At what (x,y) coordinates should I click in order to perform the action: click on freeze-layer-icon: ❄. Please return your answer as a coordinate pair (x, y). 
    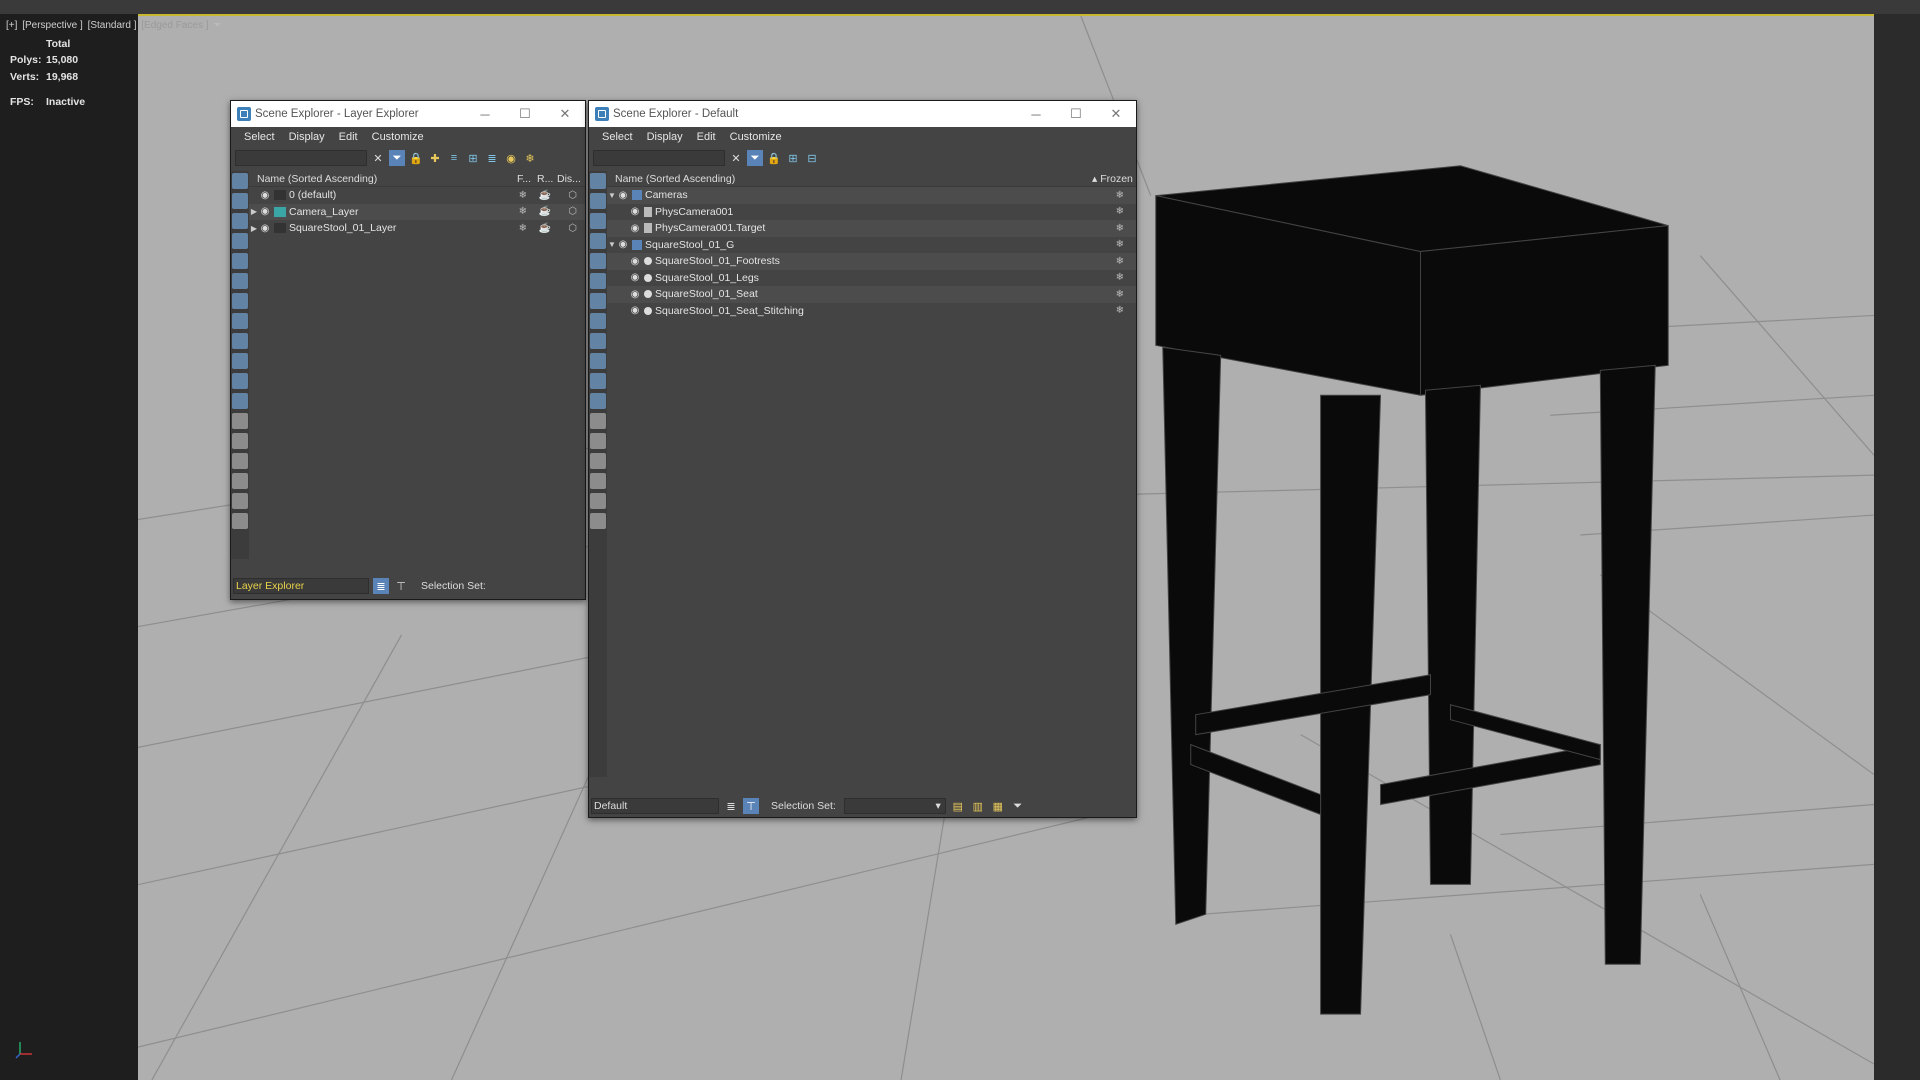
    Looking at the image, I should click on (530, 158).